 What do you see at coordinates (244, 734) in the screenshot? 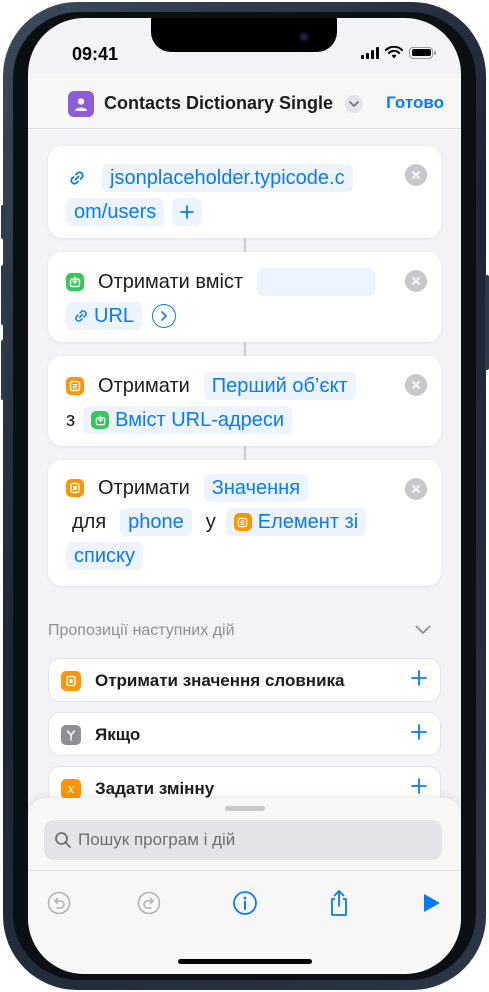
I see `suggestion-item: Якщо` at bounding box center [244, 734].